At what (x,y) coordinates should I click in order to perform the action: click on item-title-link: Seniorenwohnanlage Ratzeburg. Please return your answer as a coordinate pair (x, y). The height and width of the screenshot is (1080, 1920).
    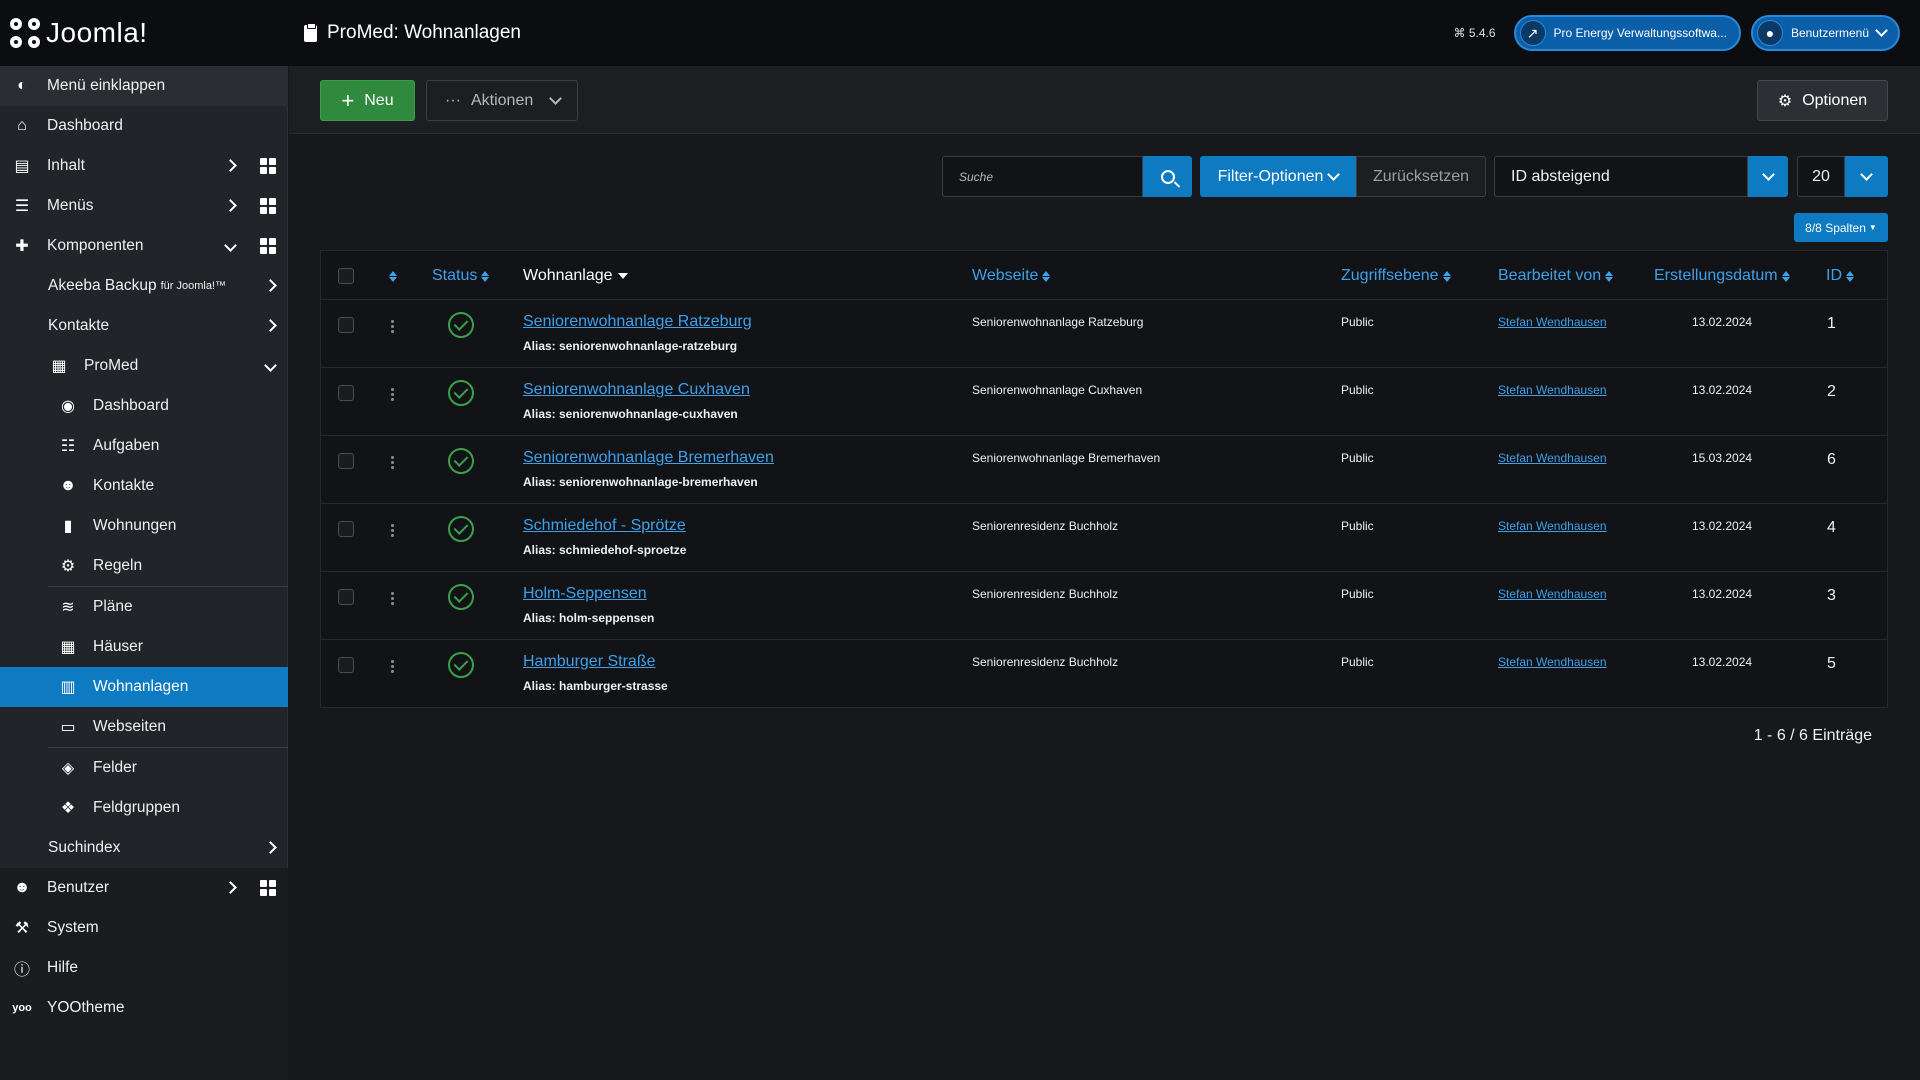
    Looking at the image, I should click on (637, 322).